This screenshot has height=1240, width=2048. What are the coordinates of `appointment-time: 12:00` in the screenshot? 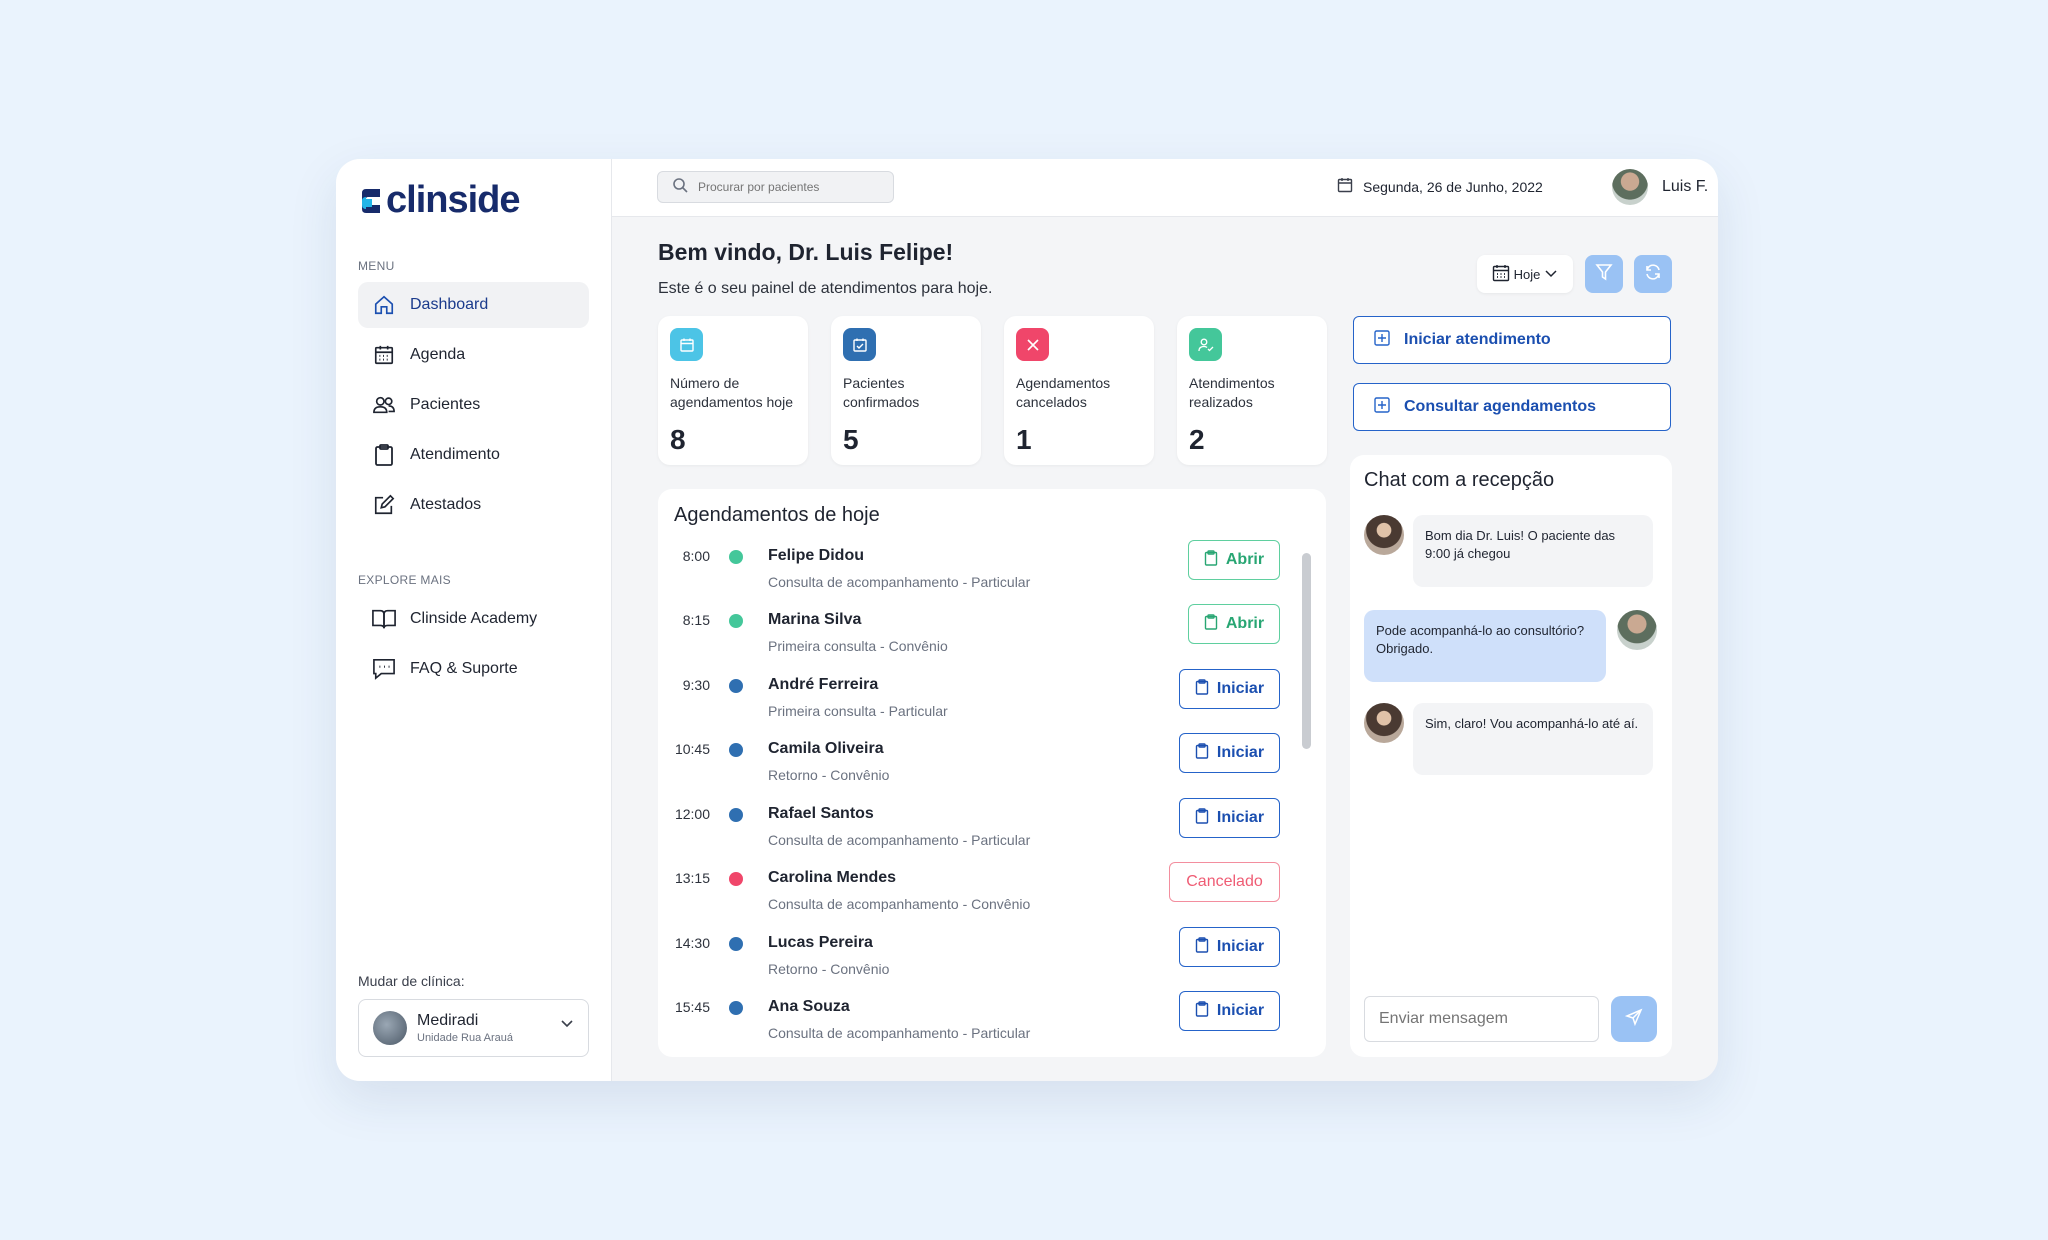 It's located at (692, 814).